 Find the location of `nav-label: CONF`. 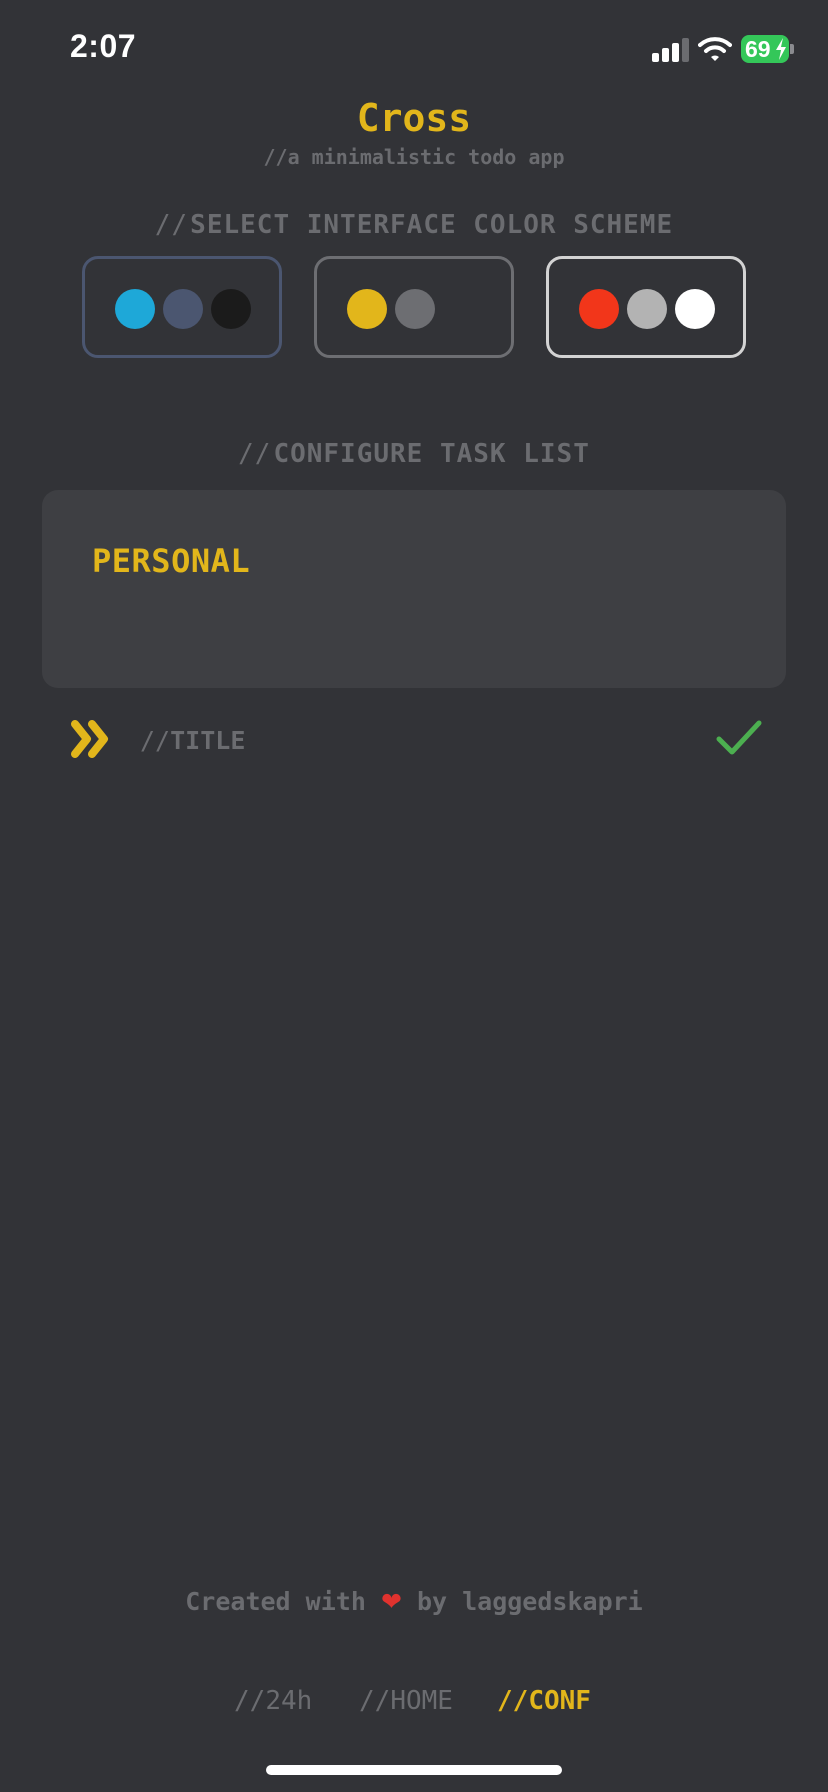

nav-label: CONF is located at coordinates (559, 1701).